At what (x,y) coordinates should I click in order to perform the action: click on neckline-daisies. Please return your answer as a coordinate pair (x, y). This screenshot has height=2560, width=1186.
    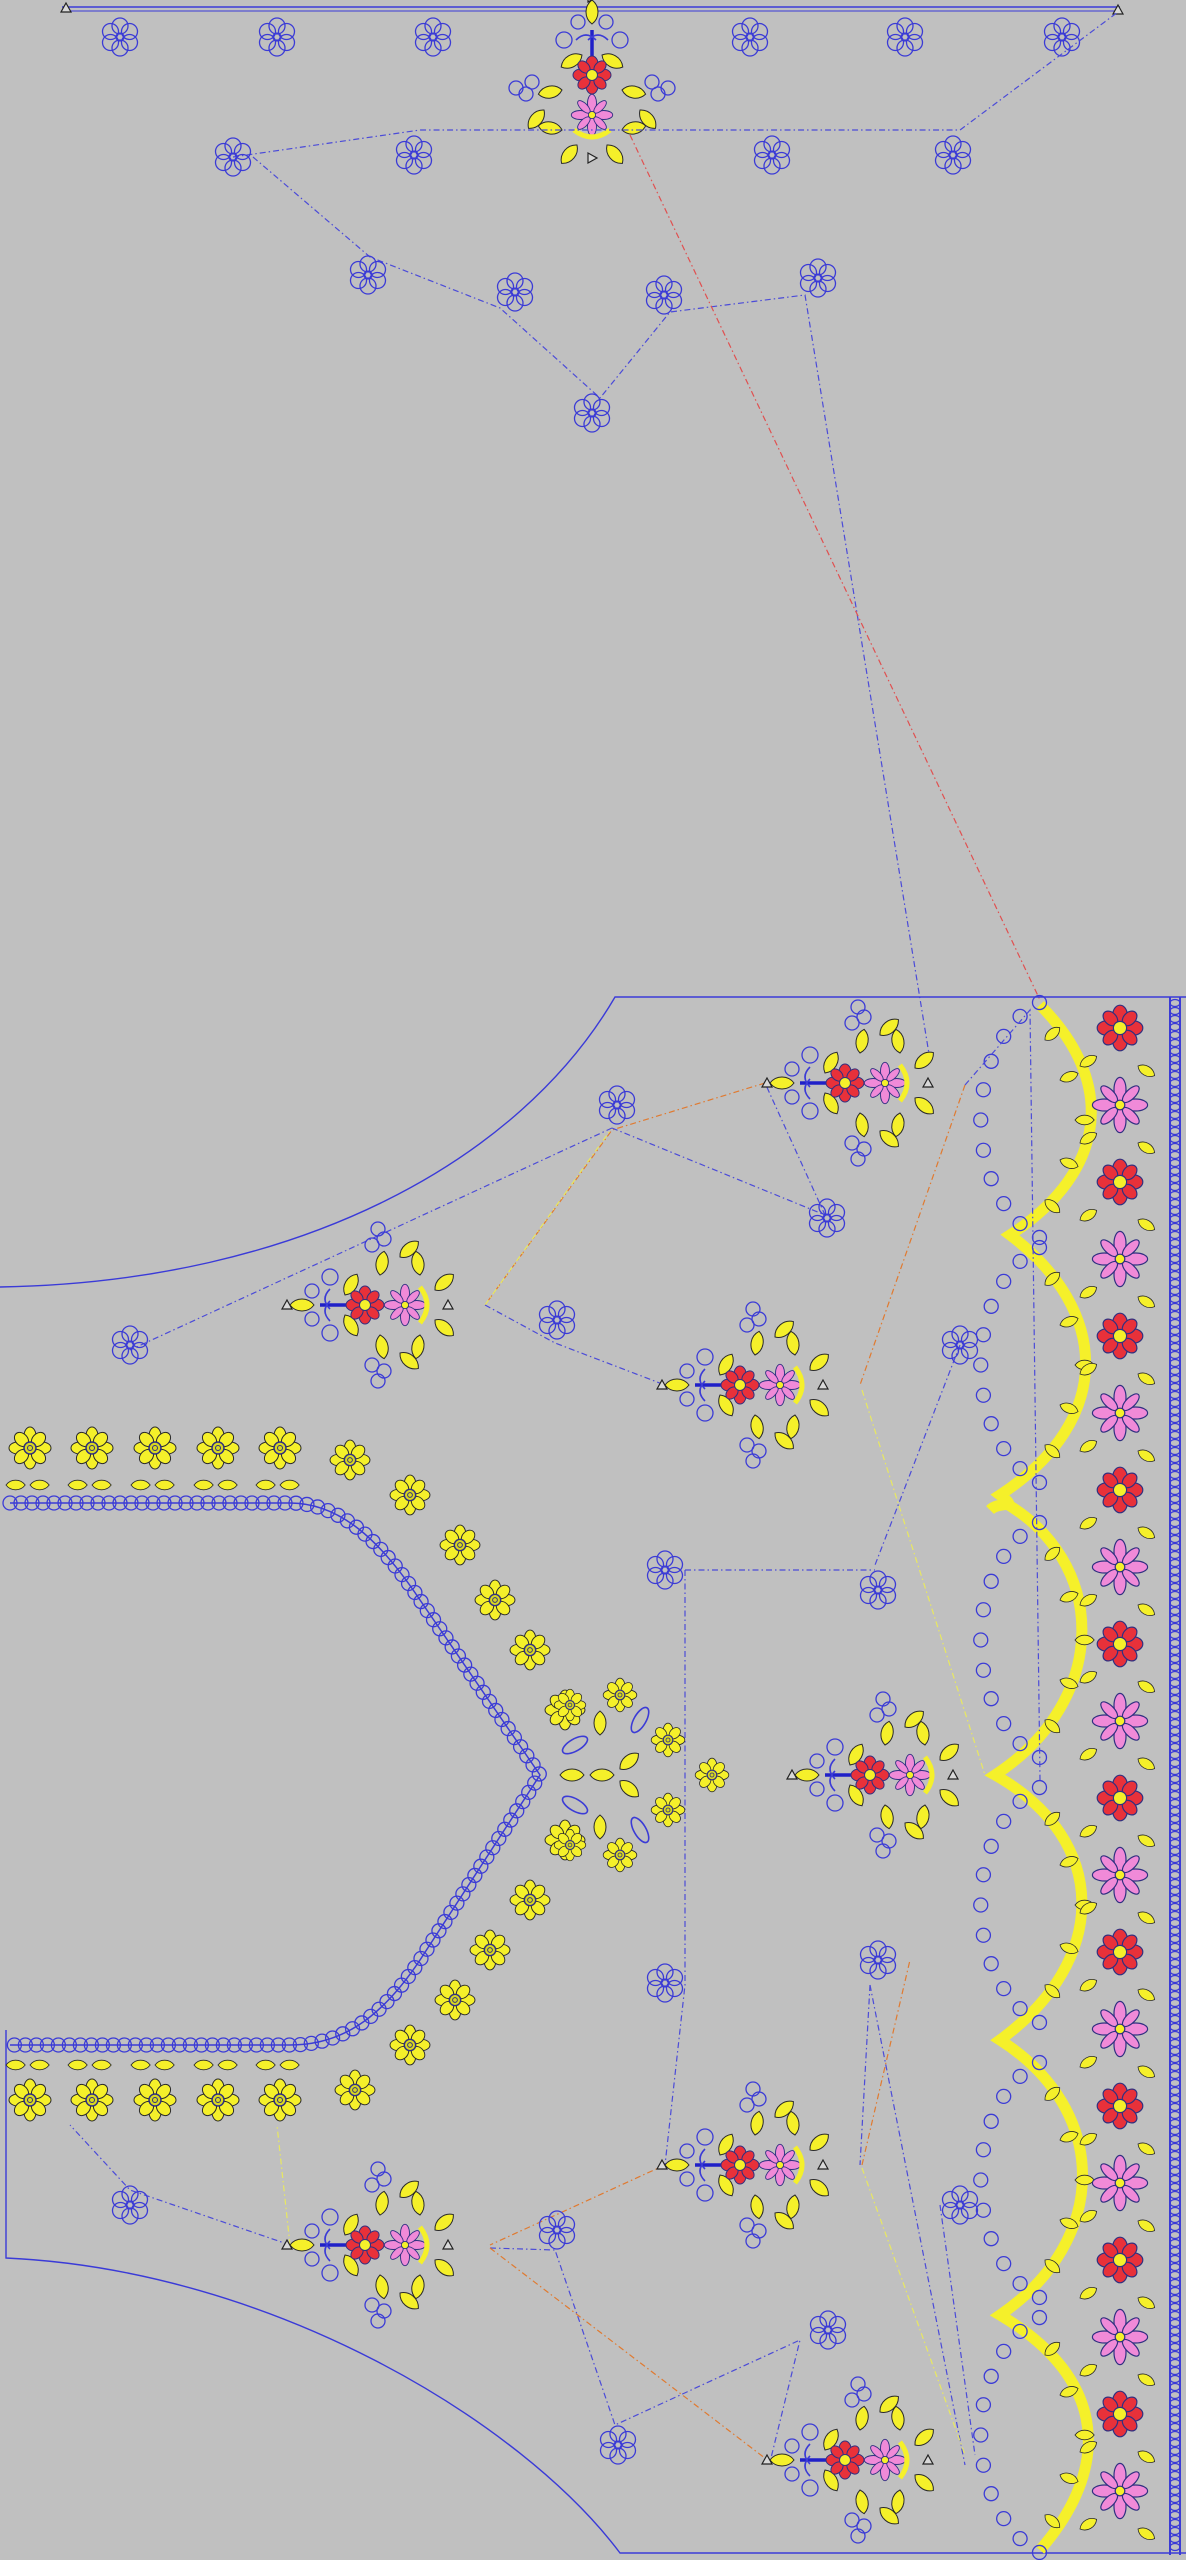
    Looking at the image, I should click on (295, 1774).